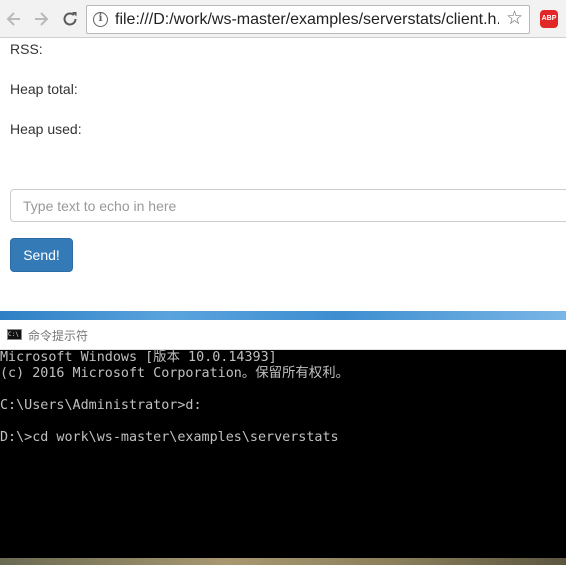 Image resolution: width=566 pixels, height=565 pixels. What do you see at coordinates (549, 19) in the screenshot?
I see `abp-icon: ABP` at bounding box center [549, 19].